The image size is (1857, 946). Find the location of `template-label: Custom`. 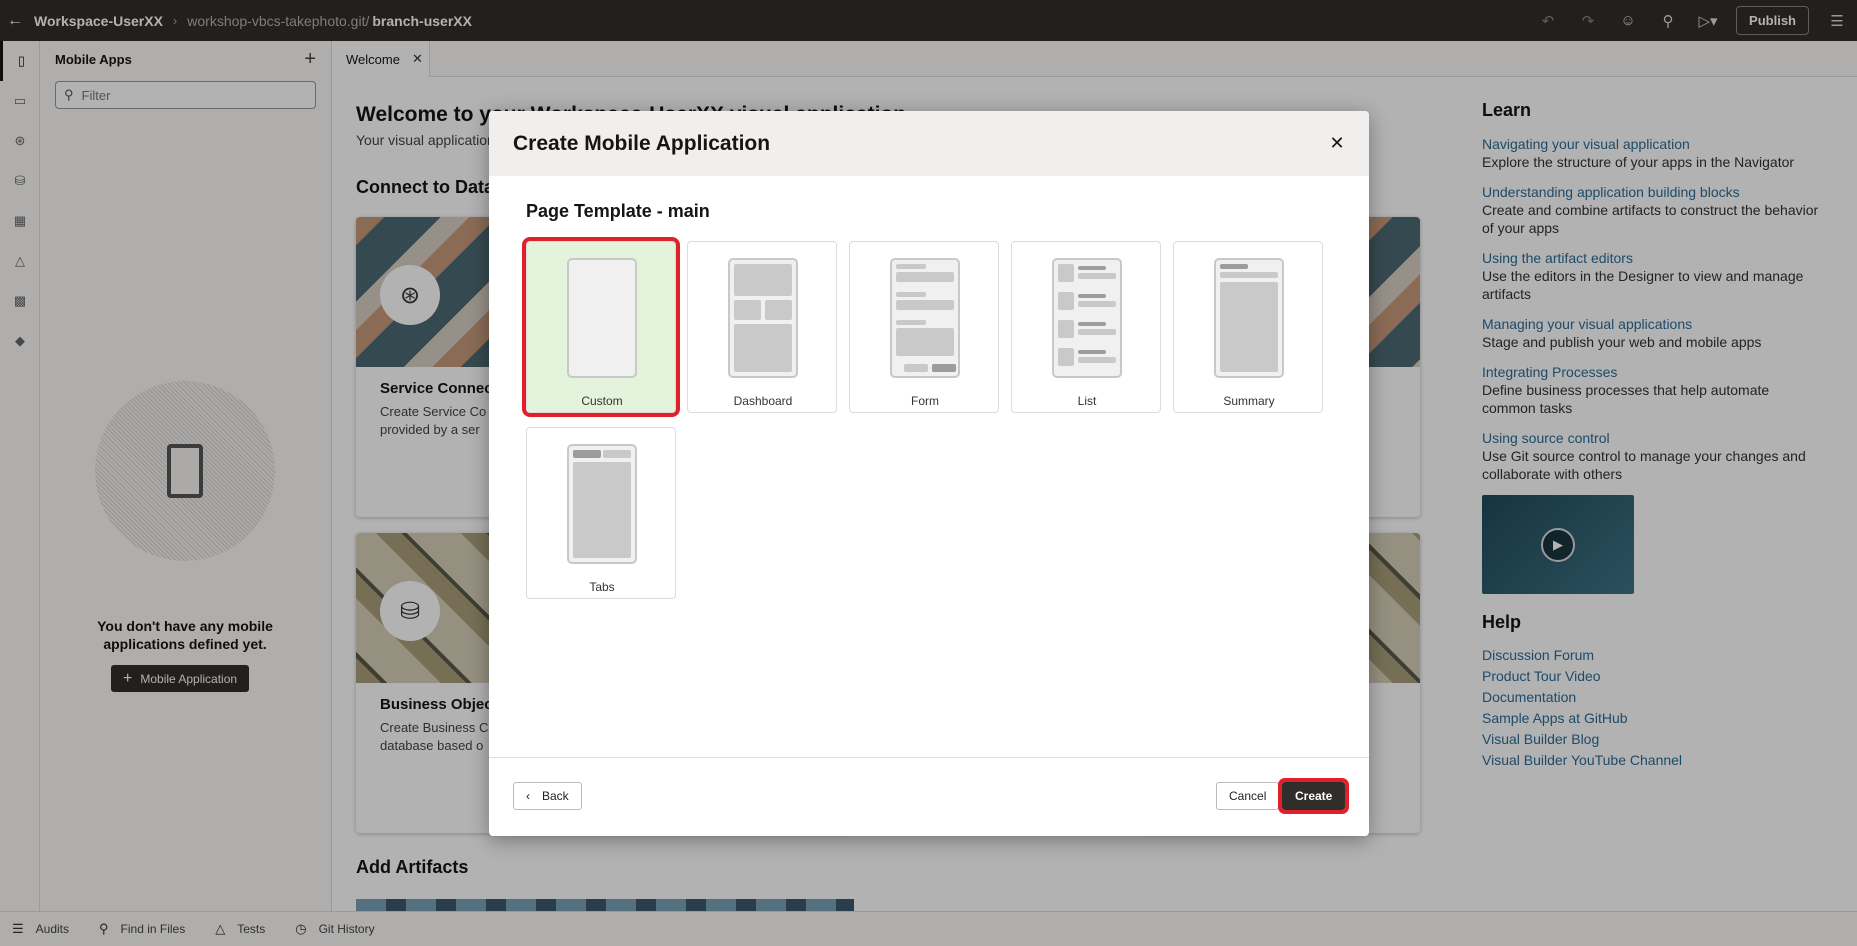

template-label: Custom is located at coordinates (602, 401).